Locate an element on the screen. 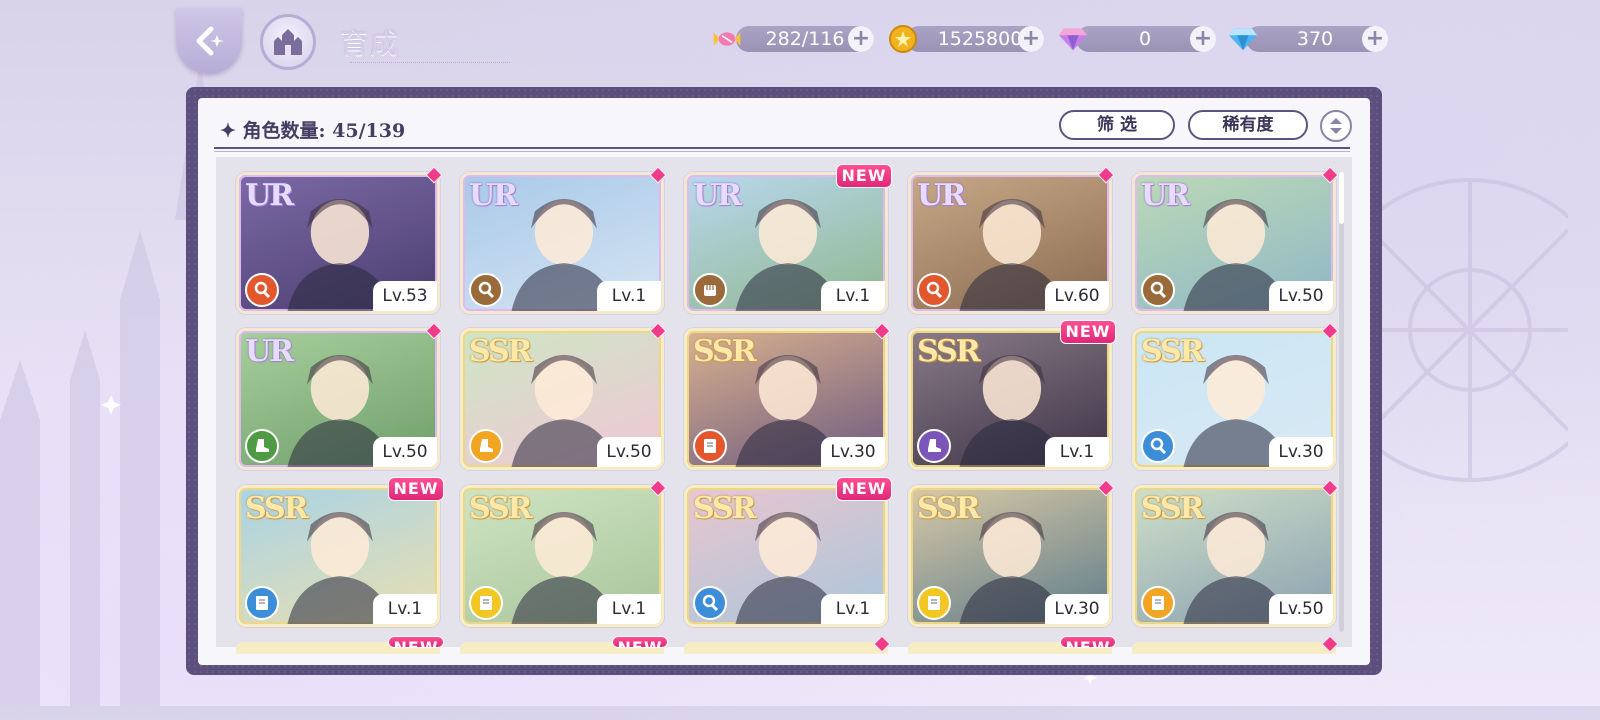 The image size is (1600, 720). add-pink-diamond-button: + is located at coordinates (1203, 39).